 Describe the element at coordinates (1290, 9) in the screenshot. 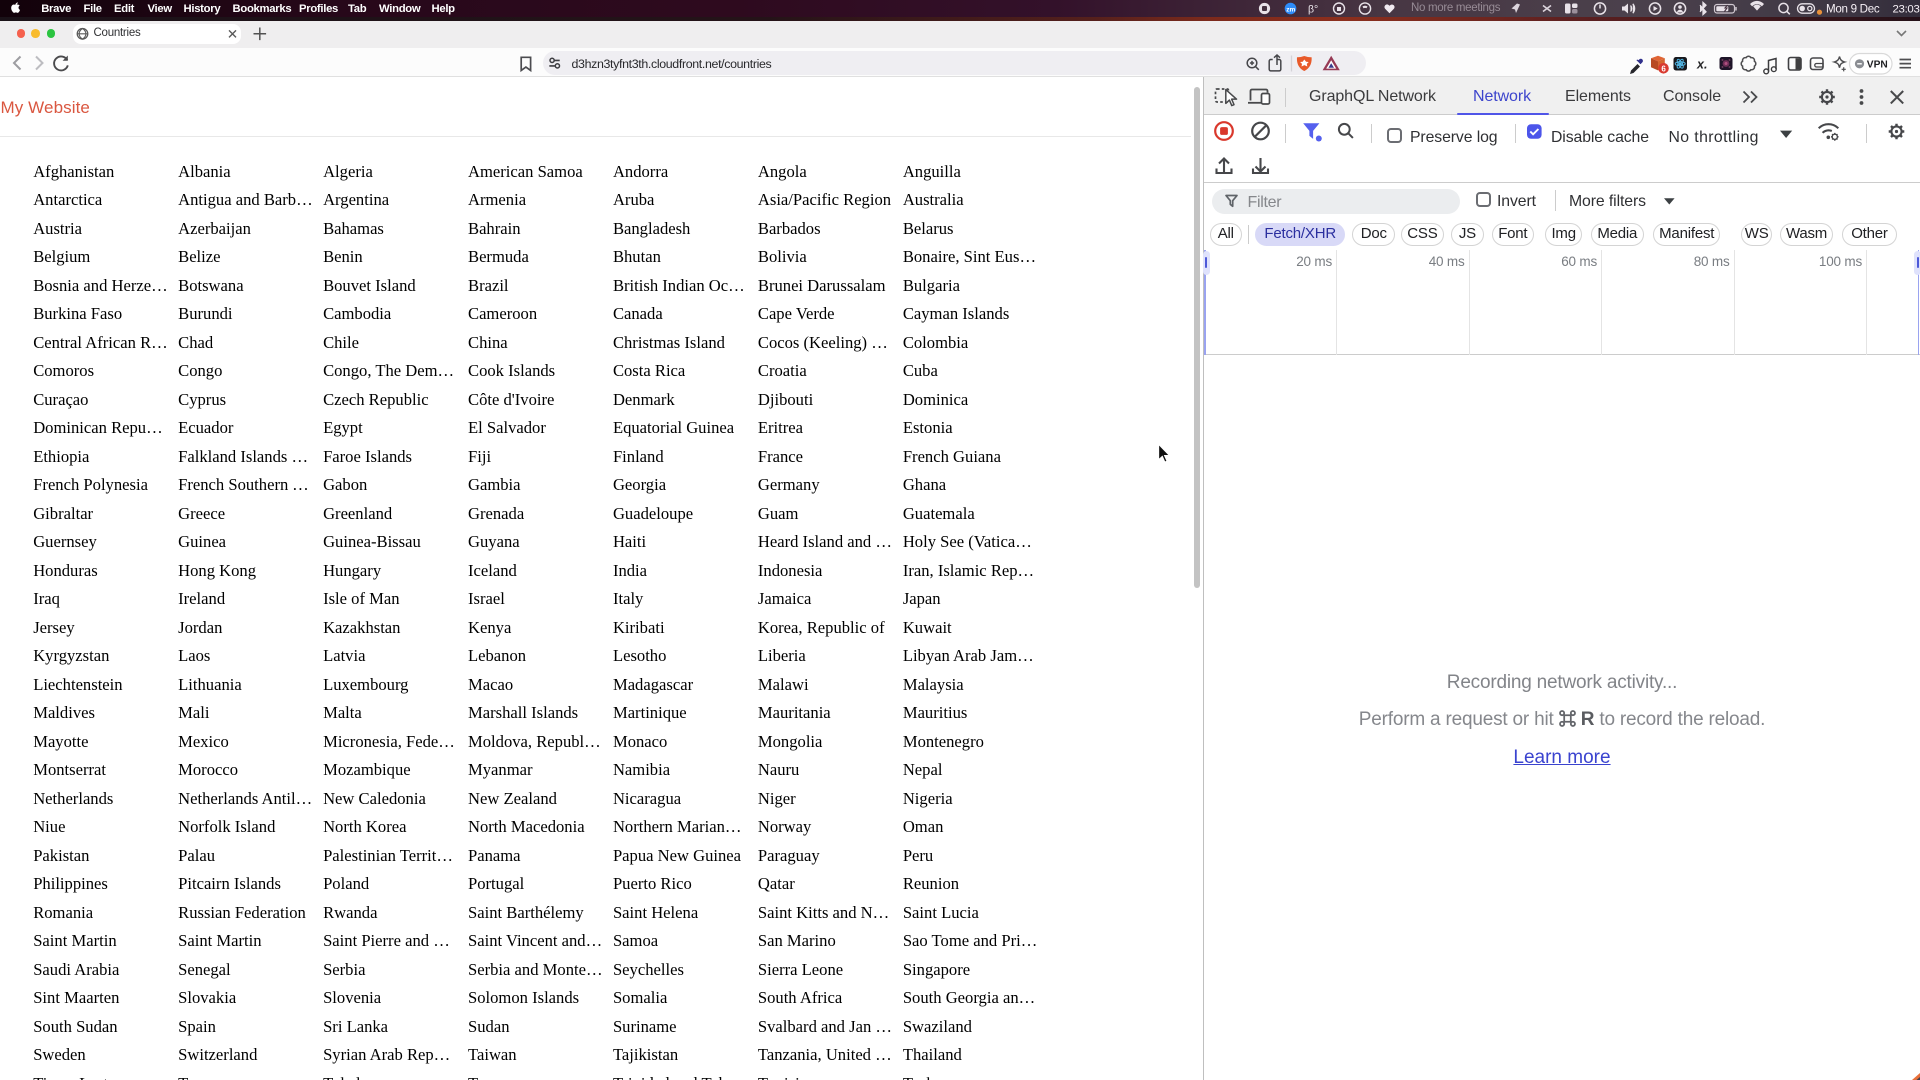

I see `svg-text: zm` at that location.